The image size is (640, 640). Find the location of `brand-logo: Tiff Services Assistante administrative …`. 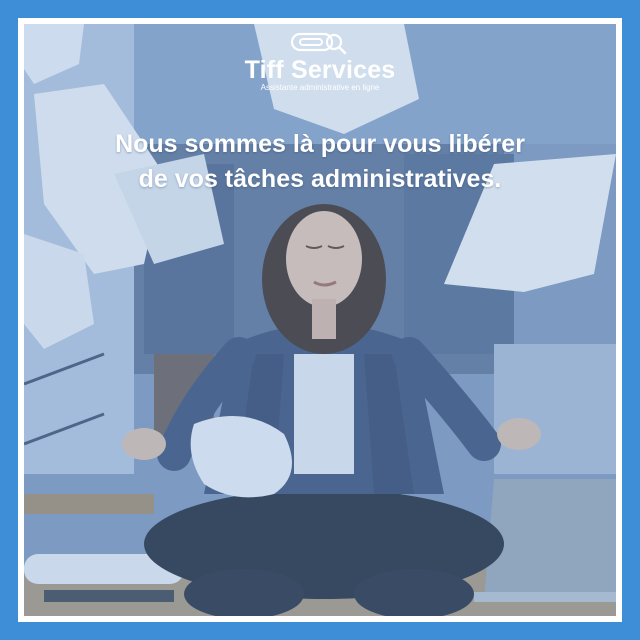

brand-logo: Tiff Services Assistante administrative … is located at coordinates (320, 61).